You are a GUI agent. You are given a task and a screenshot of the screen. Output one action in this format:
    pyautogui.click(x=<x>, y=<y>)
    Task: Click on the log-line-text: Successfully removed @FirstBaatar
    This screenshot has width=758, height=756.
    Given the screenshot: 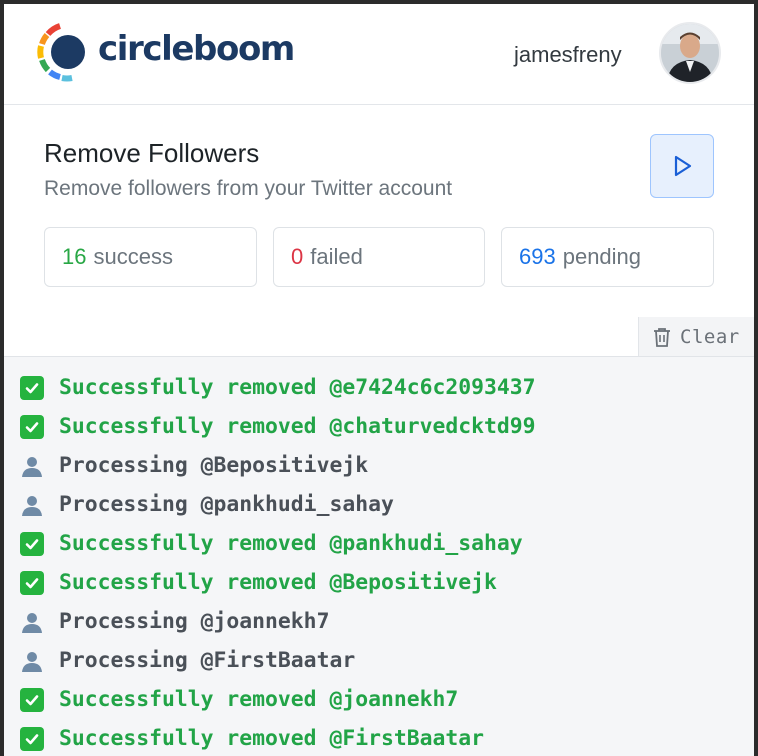 What is the action you would take?
    pyautogui.click(x=271, y=738)
    